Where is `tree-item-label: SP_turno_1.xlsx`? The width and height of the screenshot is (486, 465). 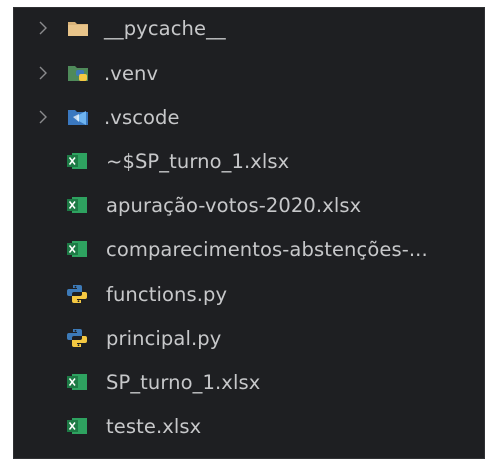
tree-item-label: SP_turno_1.xlsx is located at coordinates (183, 382).